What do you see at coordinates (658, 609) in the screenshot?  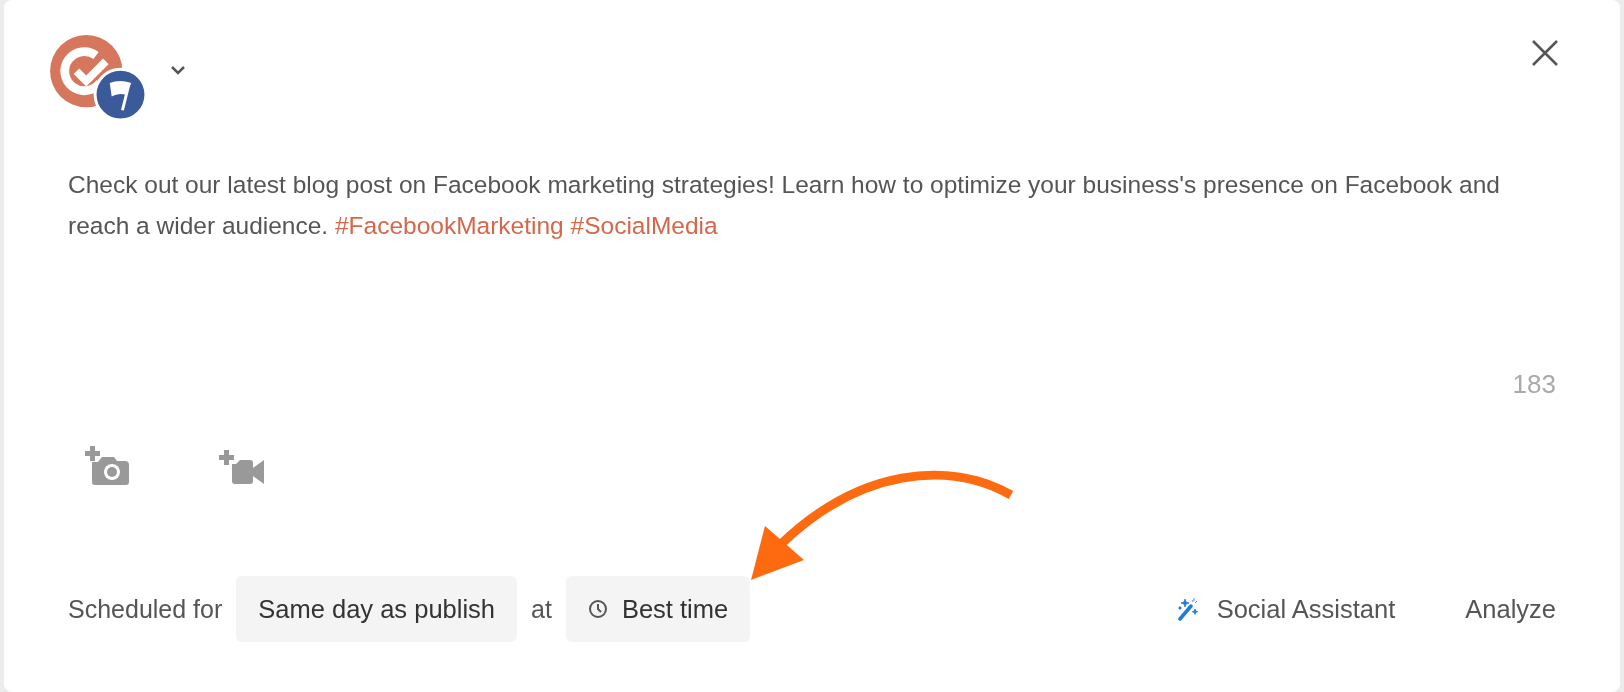 I see `best-time-button: Best time` at bounding box center [658, 609].